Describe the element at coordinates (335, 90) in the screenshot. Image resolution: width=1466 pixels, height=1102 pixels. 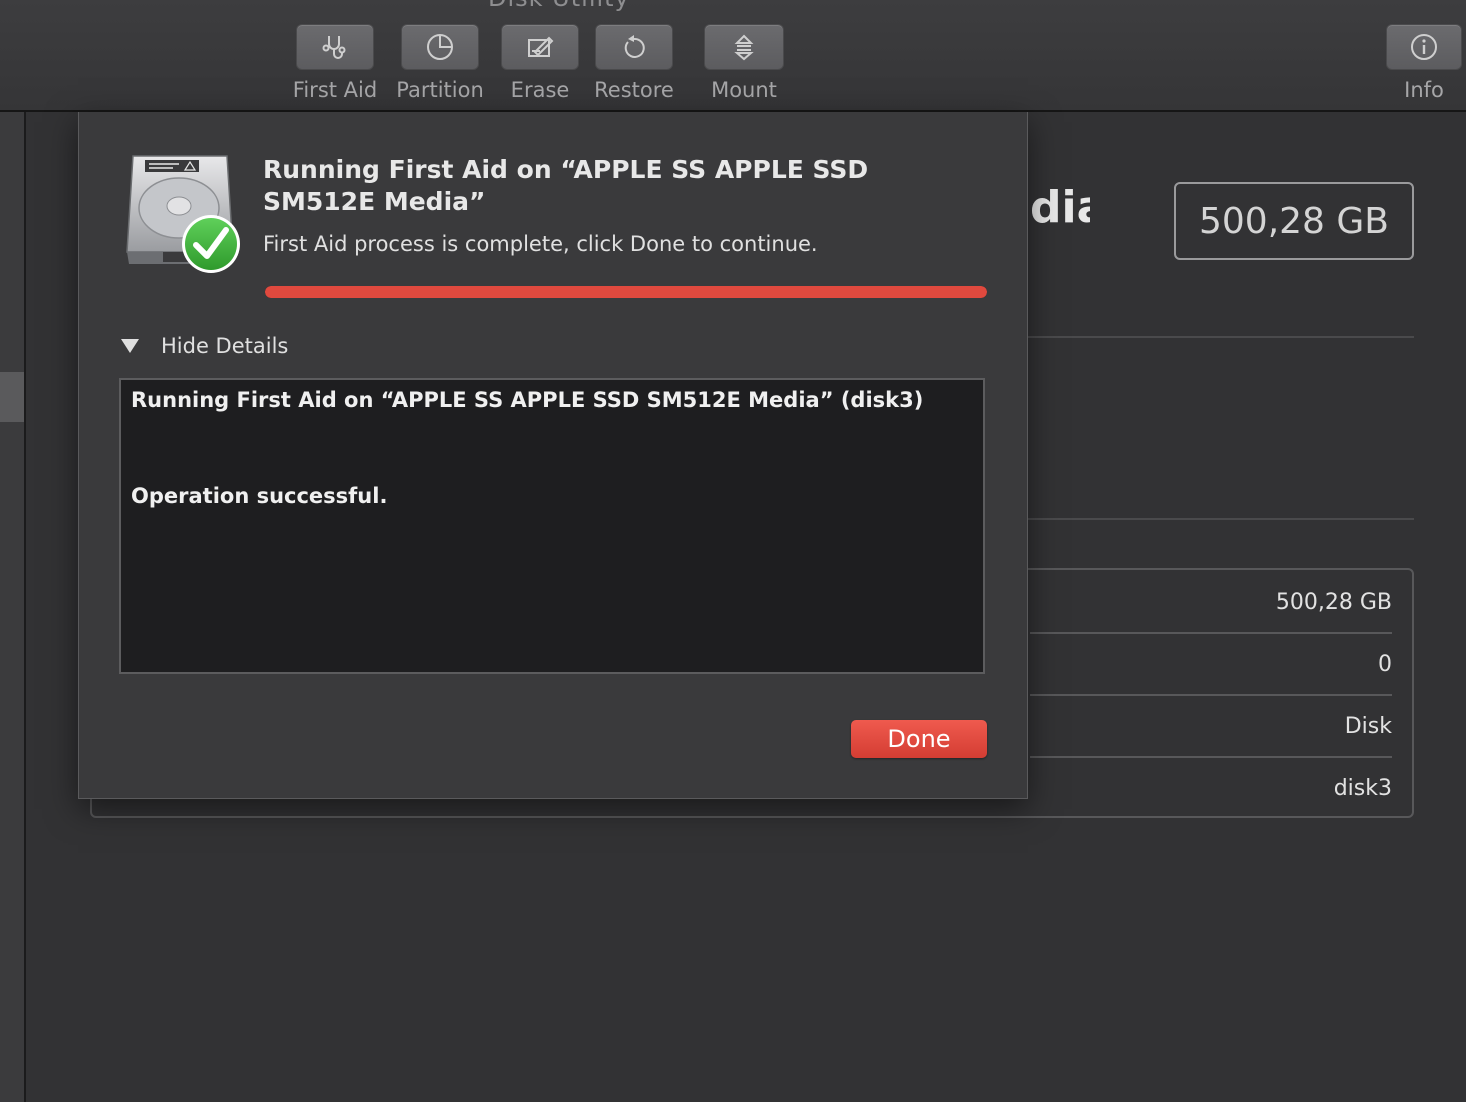
I see `first-aid-label: First Aid` at that location.